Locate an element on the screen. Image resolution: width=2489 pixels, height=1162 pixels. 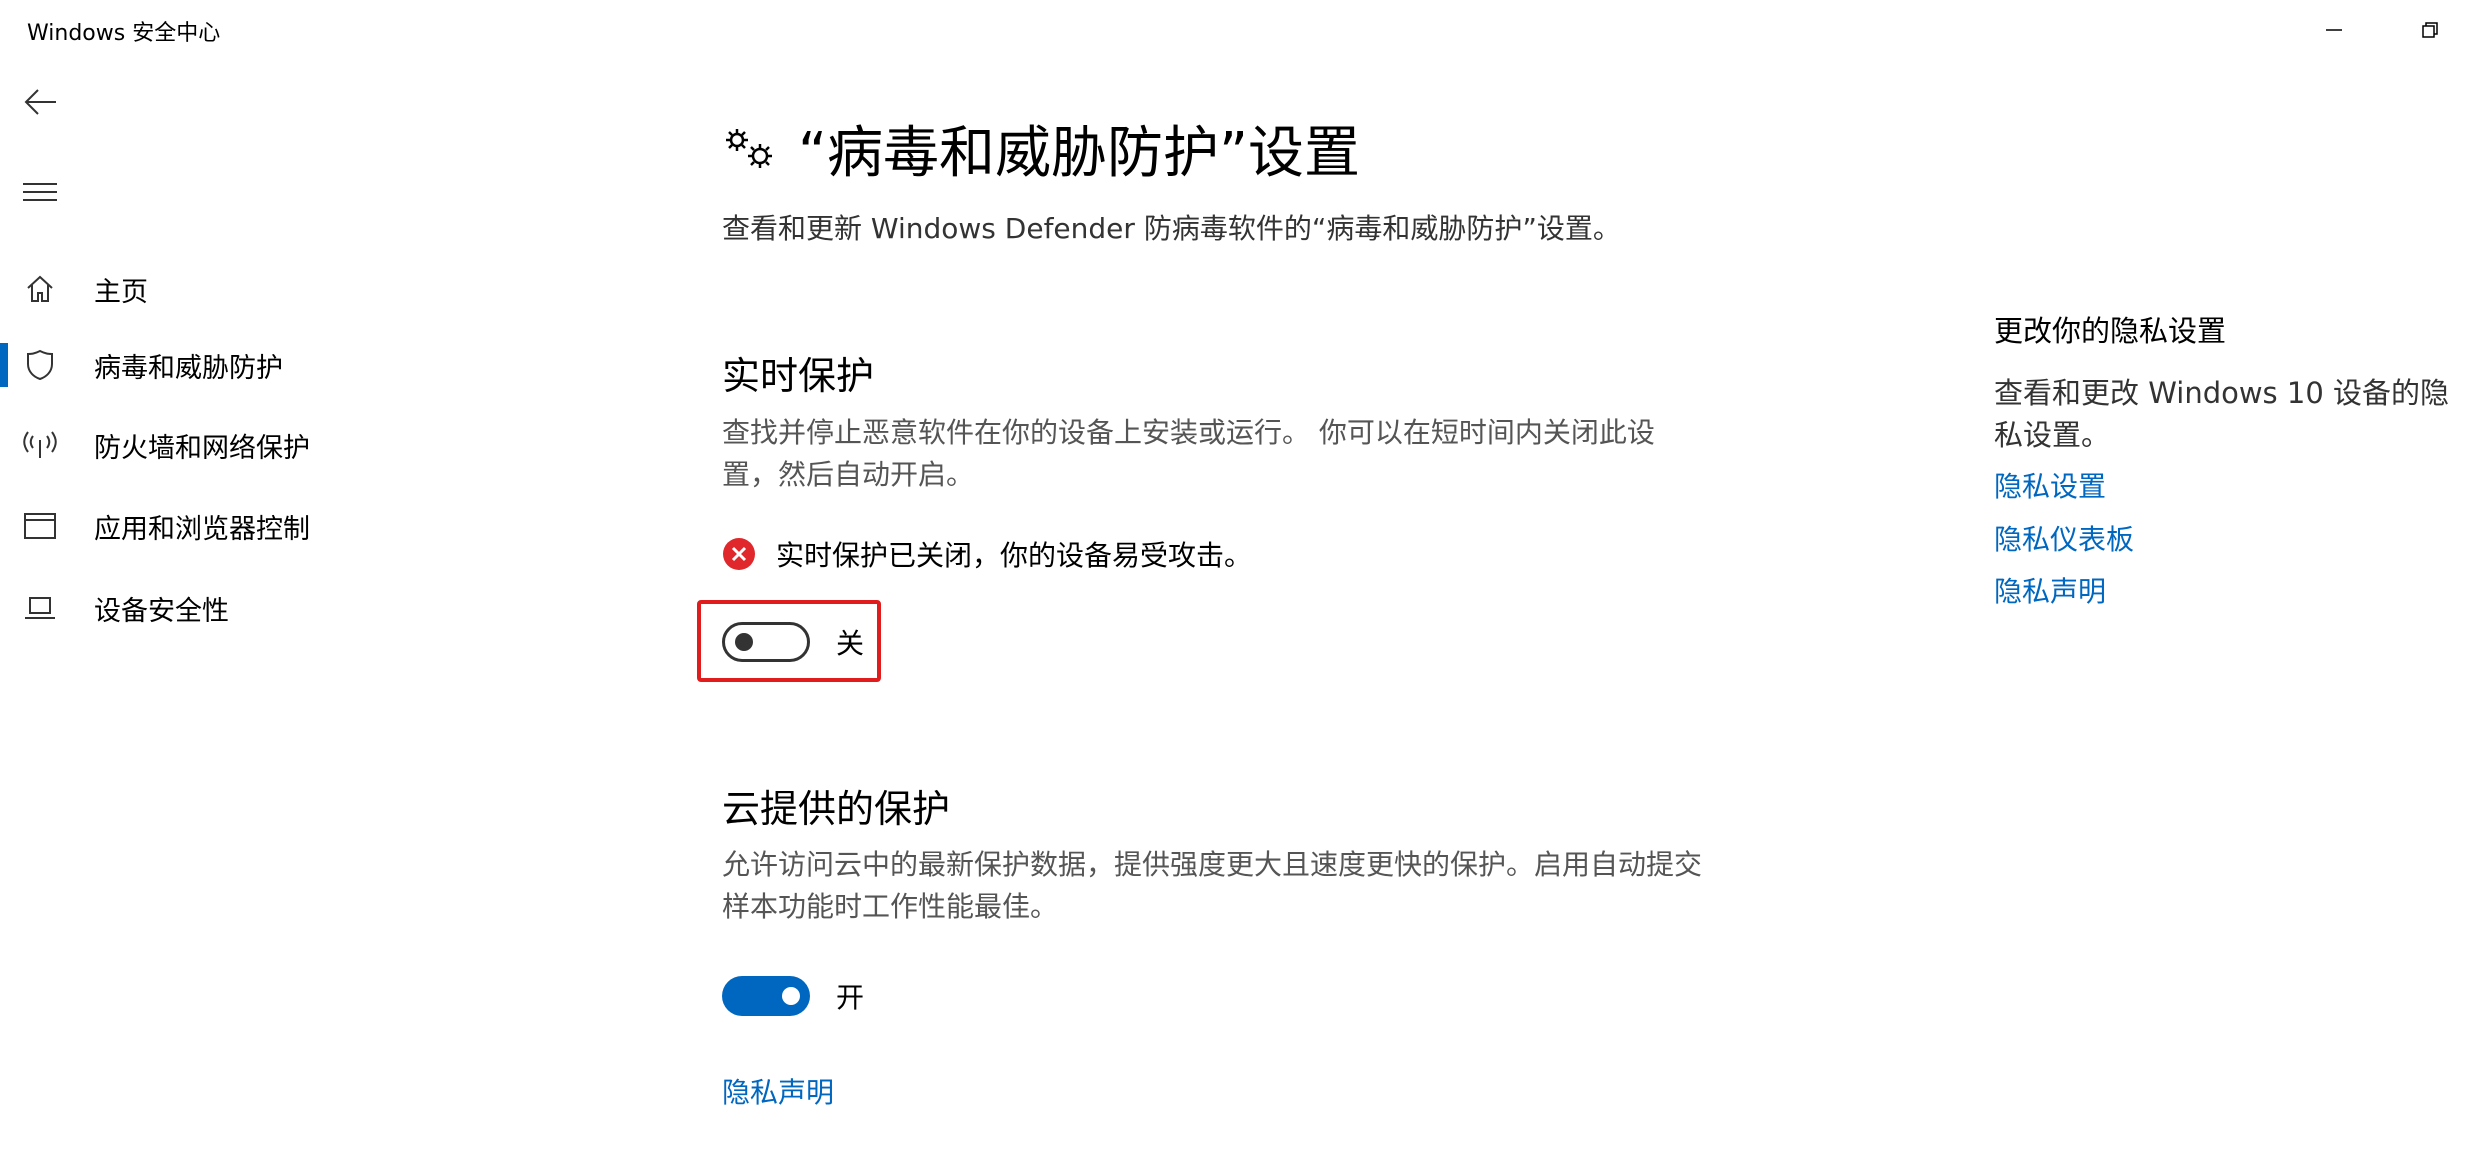
nav-item-virus-protection: 病毒和威胁防护 is located at coordinates (210, 365).